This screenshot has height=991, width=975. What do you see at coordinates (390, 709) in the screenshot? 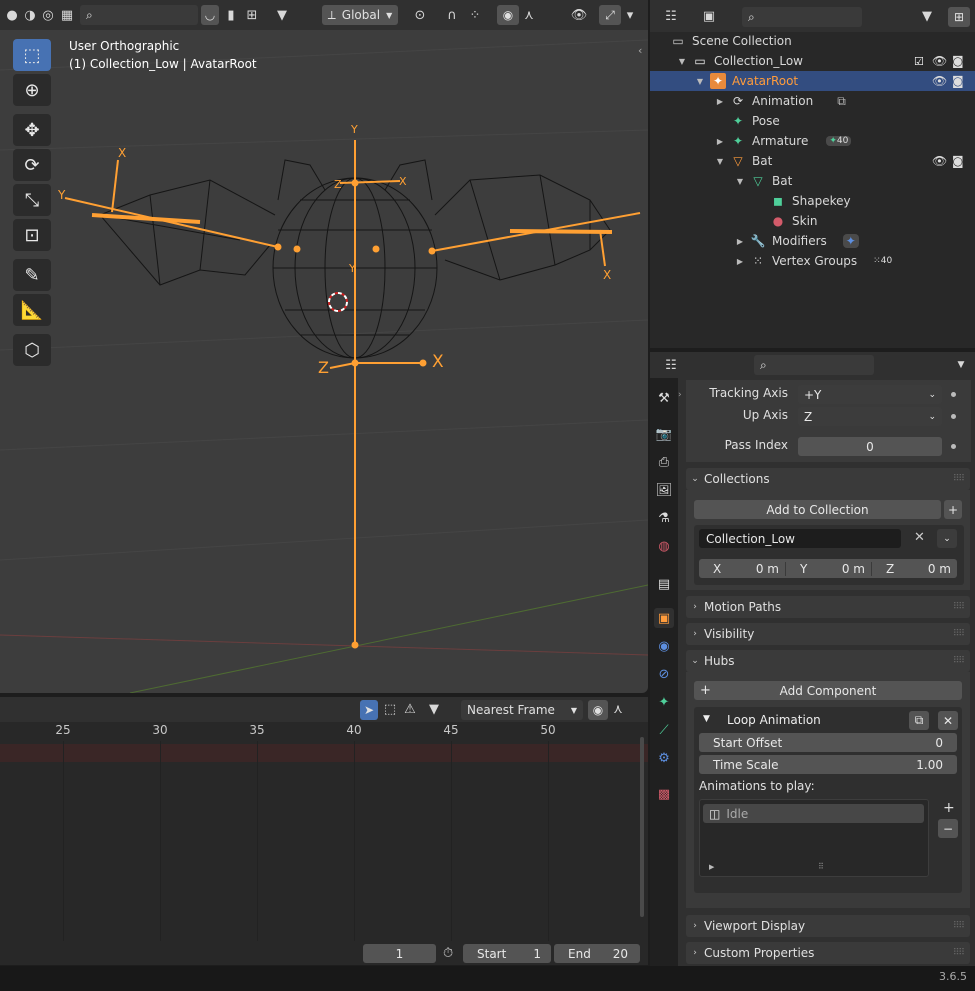
I see `box-select-icon: ⬚` at bounding box center [390, 709].